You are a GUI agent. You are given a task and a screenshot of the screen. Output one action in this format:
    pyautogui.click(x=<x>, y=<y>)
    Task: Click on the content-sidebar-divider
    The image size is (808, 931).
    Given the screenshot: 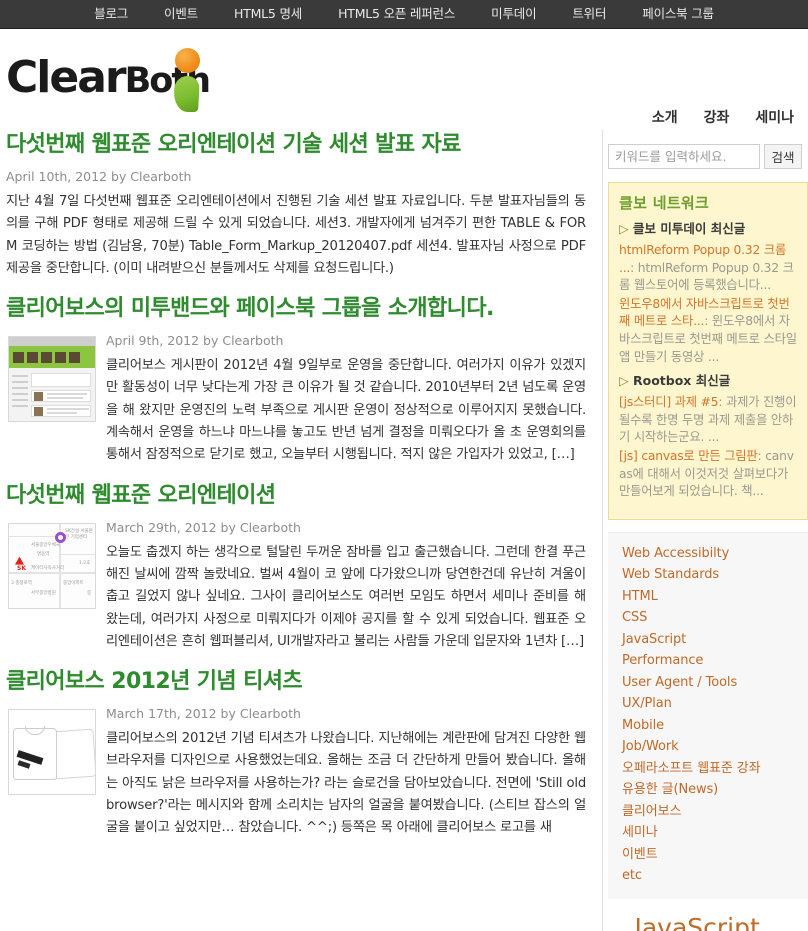 What is the action you would take?
    pyautogui.click(x=602, y=530)
    